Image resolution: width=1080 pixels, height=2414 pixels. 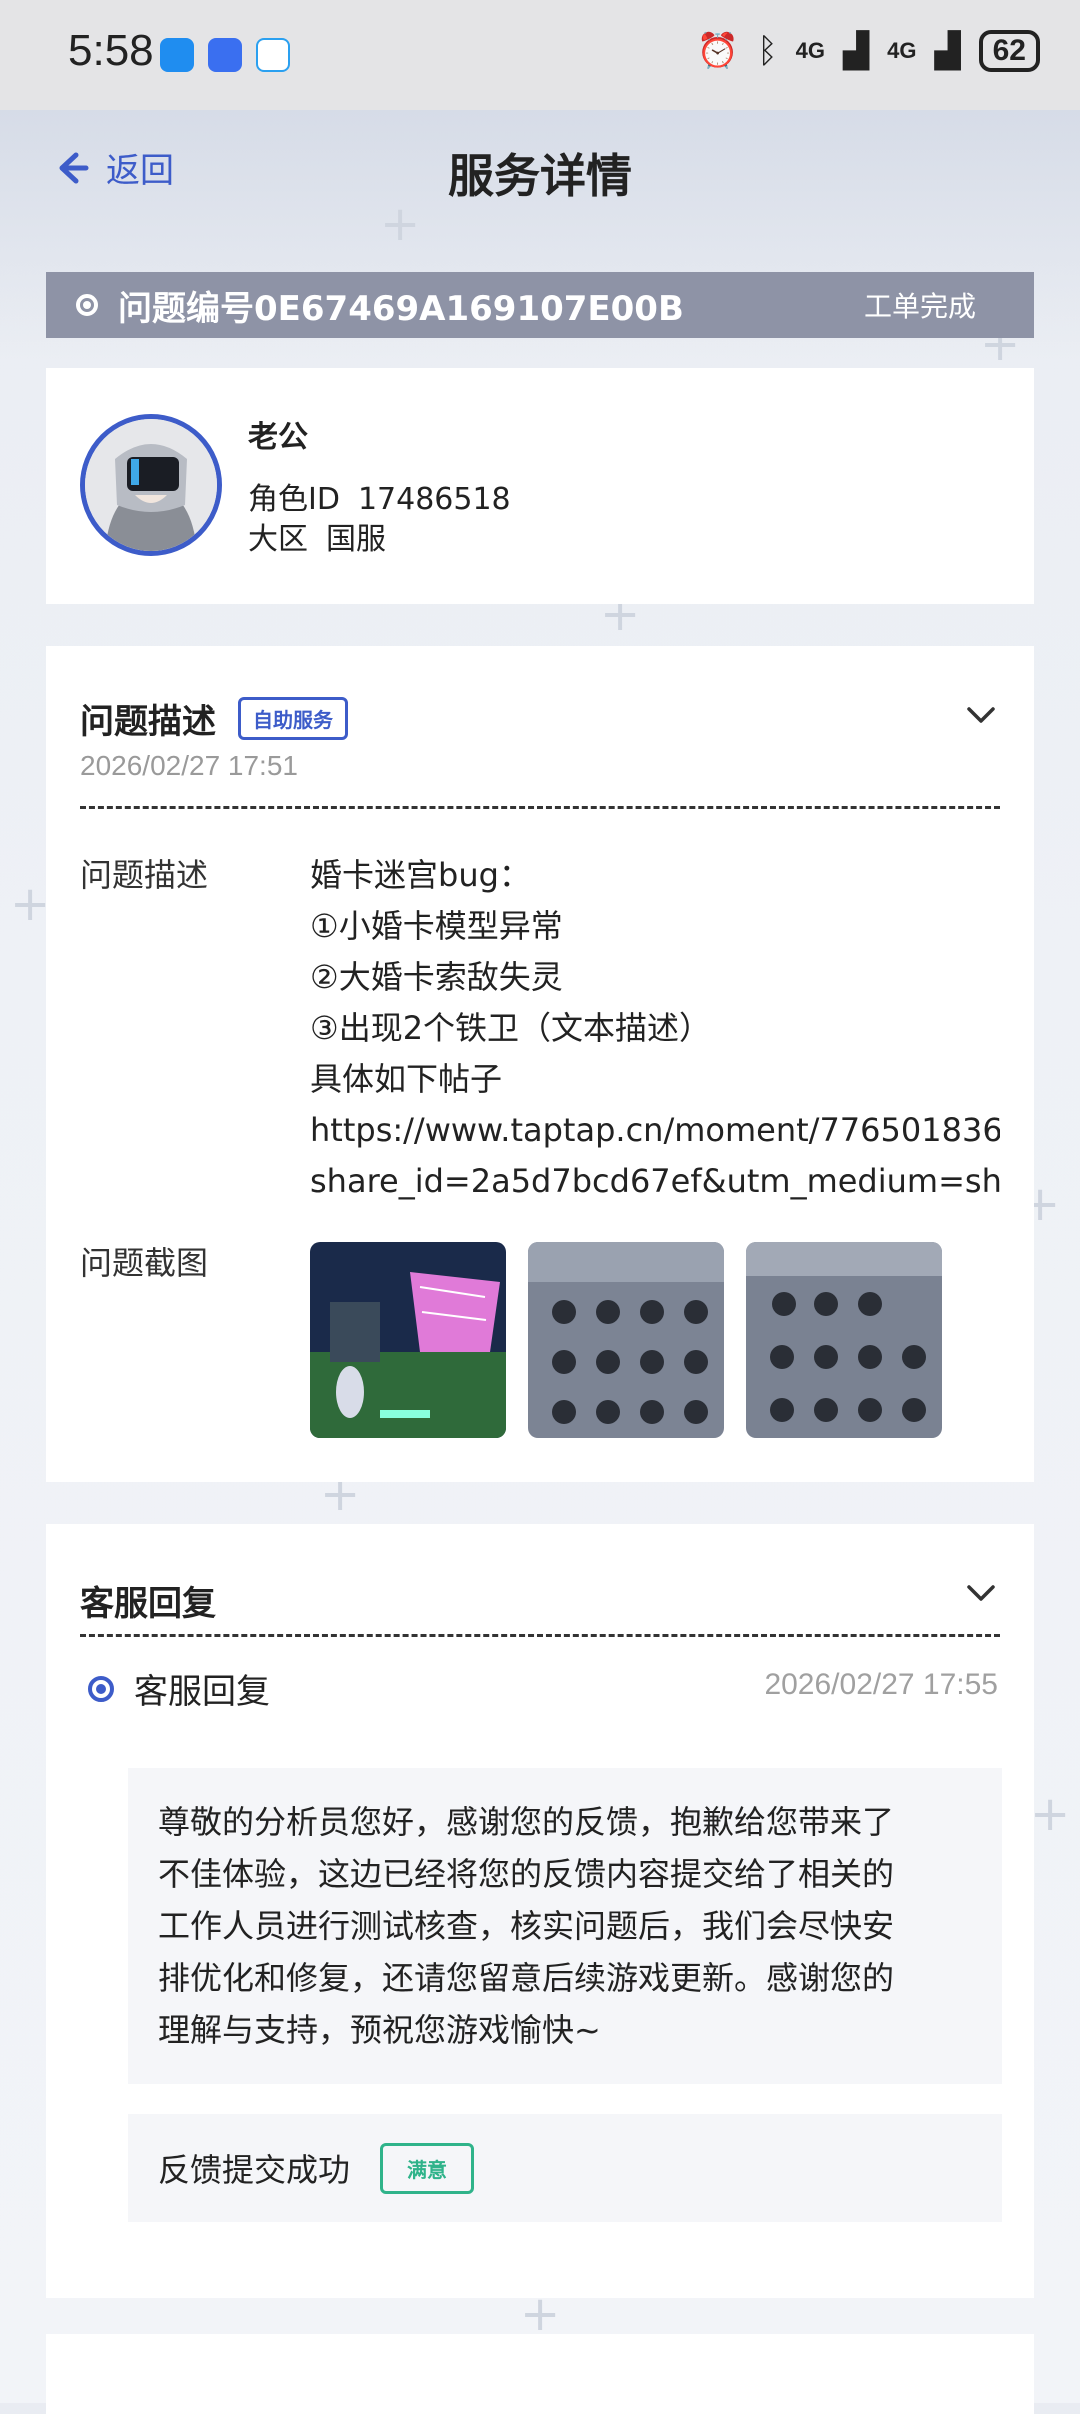 I want to click on ticket-number-bar: 问题编号0E67469A169107E00B 工单完成, so click(x=540, y=305).